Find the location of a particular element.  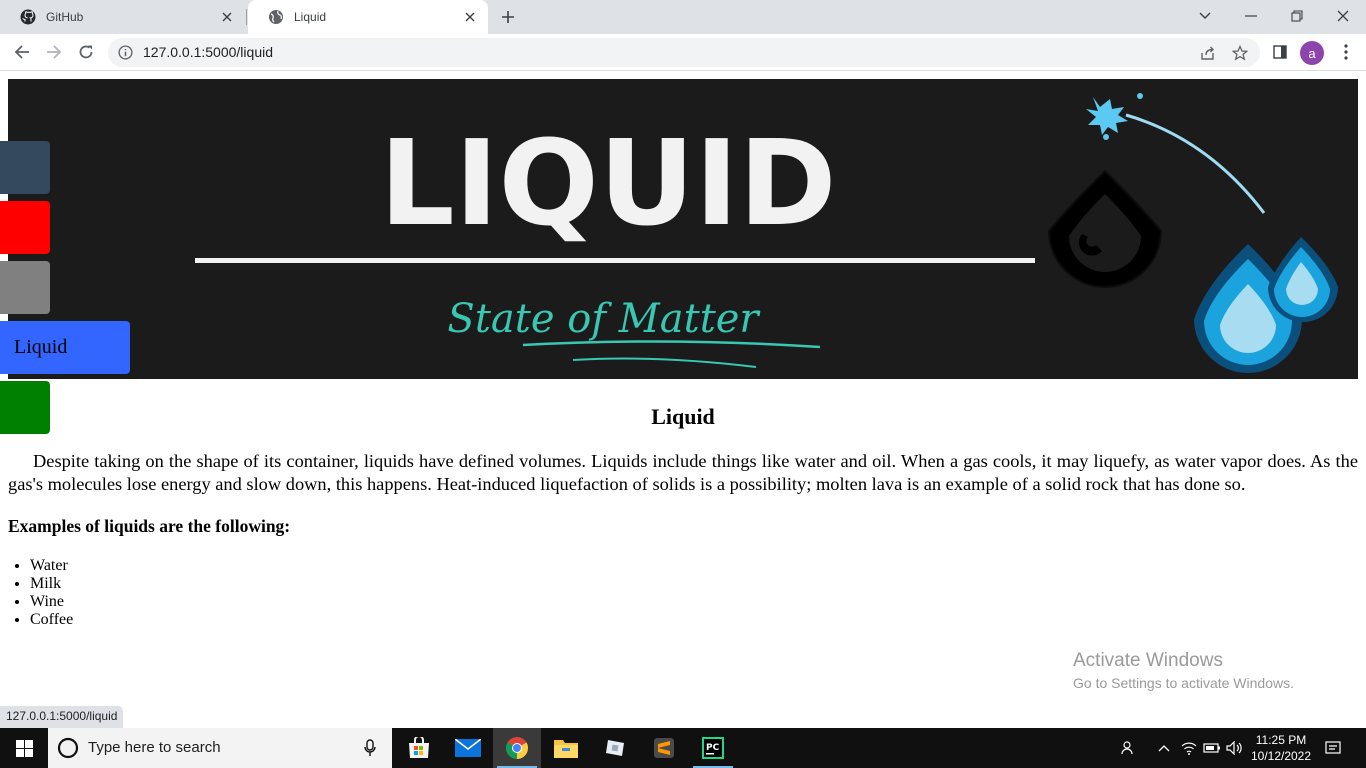

side-panel-button is located at coordinates (1280, 52).